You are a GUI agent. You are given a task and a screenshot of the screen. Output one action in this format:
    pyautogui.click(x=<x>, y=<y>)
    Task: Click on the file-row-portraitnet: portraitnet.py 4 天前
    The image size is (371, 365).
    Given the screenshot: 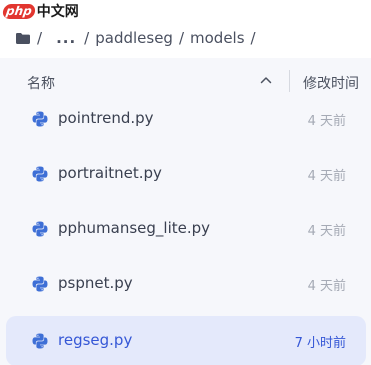 What is the action you would take?
    pyautogui.click(x=186, y=174)
    